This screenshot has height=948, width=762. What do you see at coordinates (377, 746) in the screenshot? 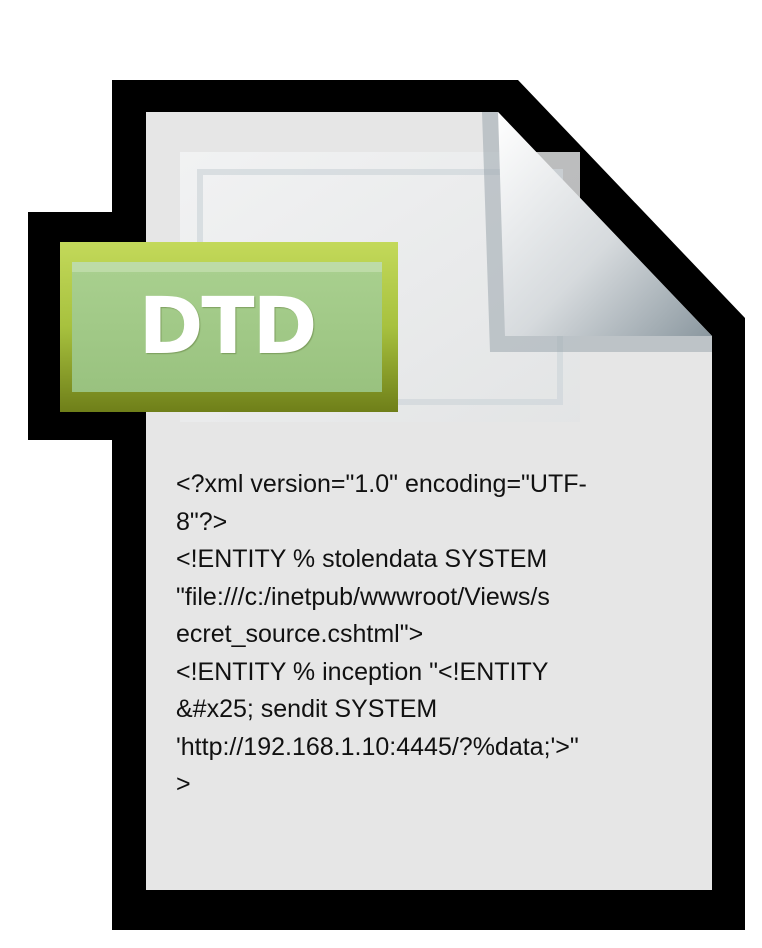
I see `code-line: 'http://192.168.1.10:4445/?%data;'>"` at bounding box center [377, 746].